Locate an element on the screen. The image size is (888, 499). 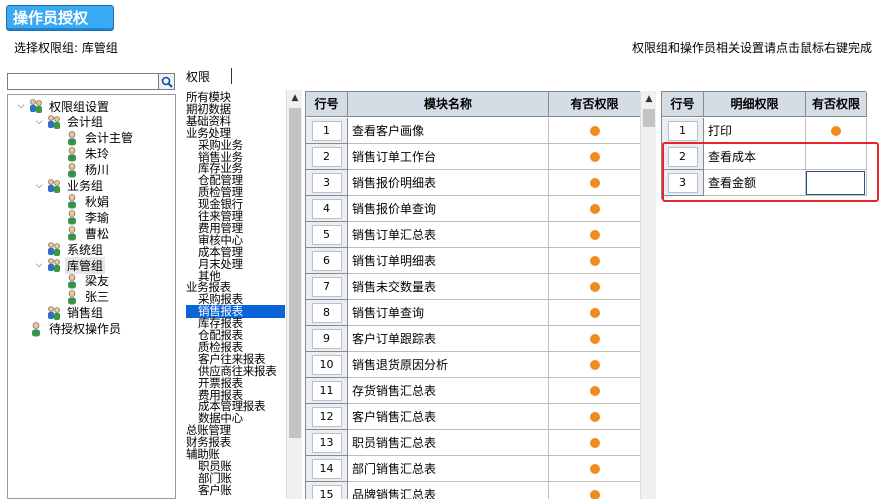
row-number-label: 11 is located at coordinates (326, 390).